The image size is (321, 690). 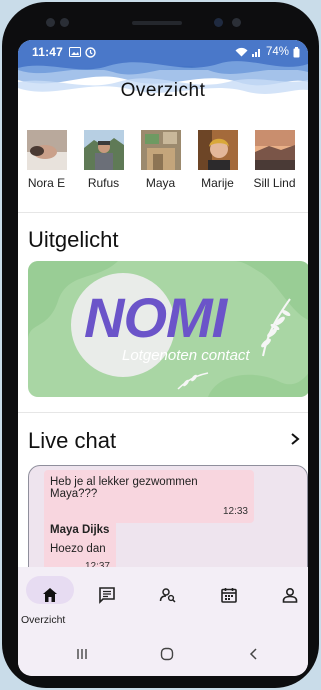 I want to click on battery-icon, so click(x=296, y=51).